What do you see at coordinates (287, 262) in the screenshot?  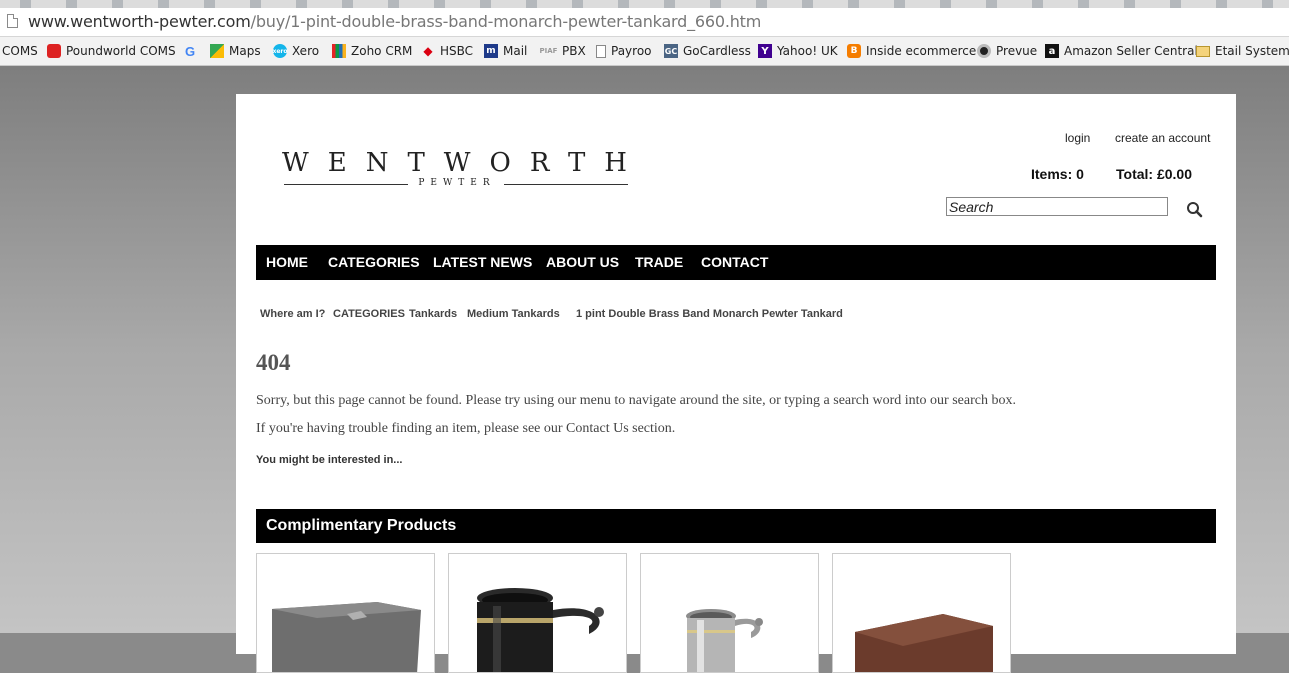 I see `nav-home: HOME` at bounding box center [287, 262].